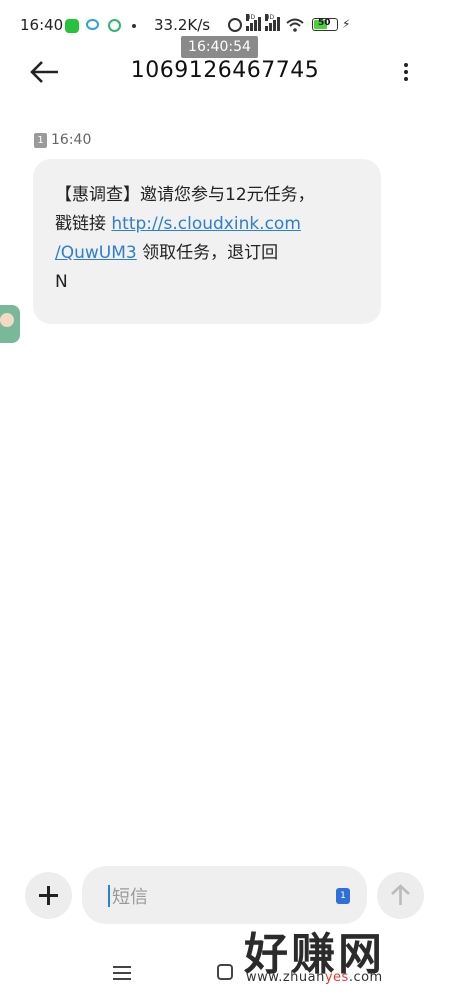 This screenshot has height=1000, width=450. Describe the element at coordinates (182, 25) in the screenshot. I see `network-speed: 33.2K/s` at that location.